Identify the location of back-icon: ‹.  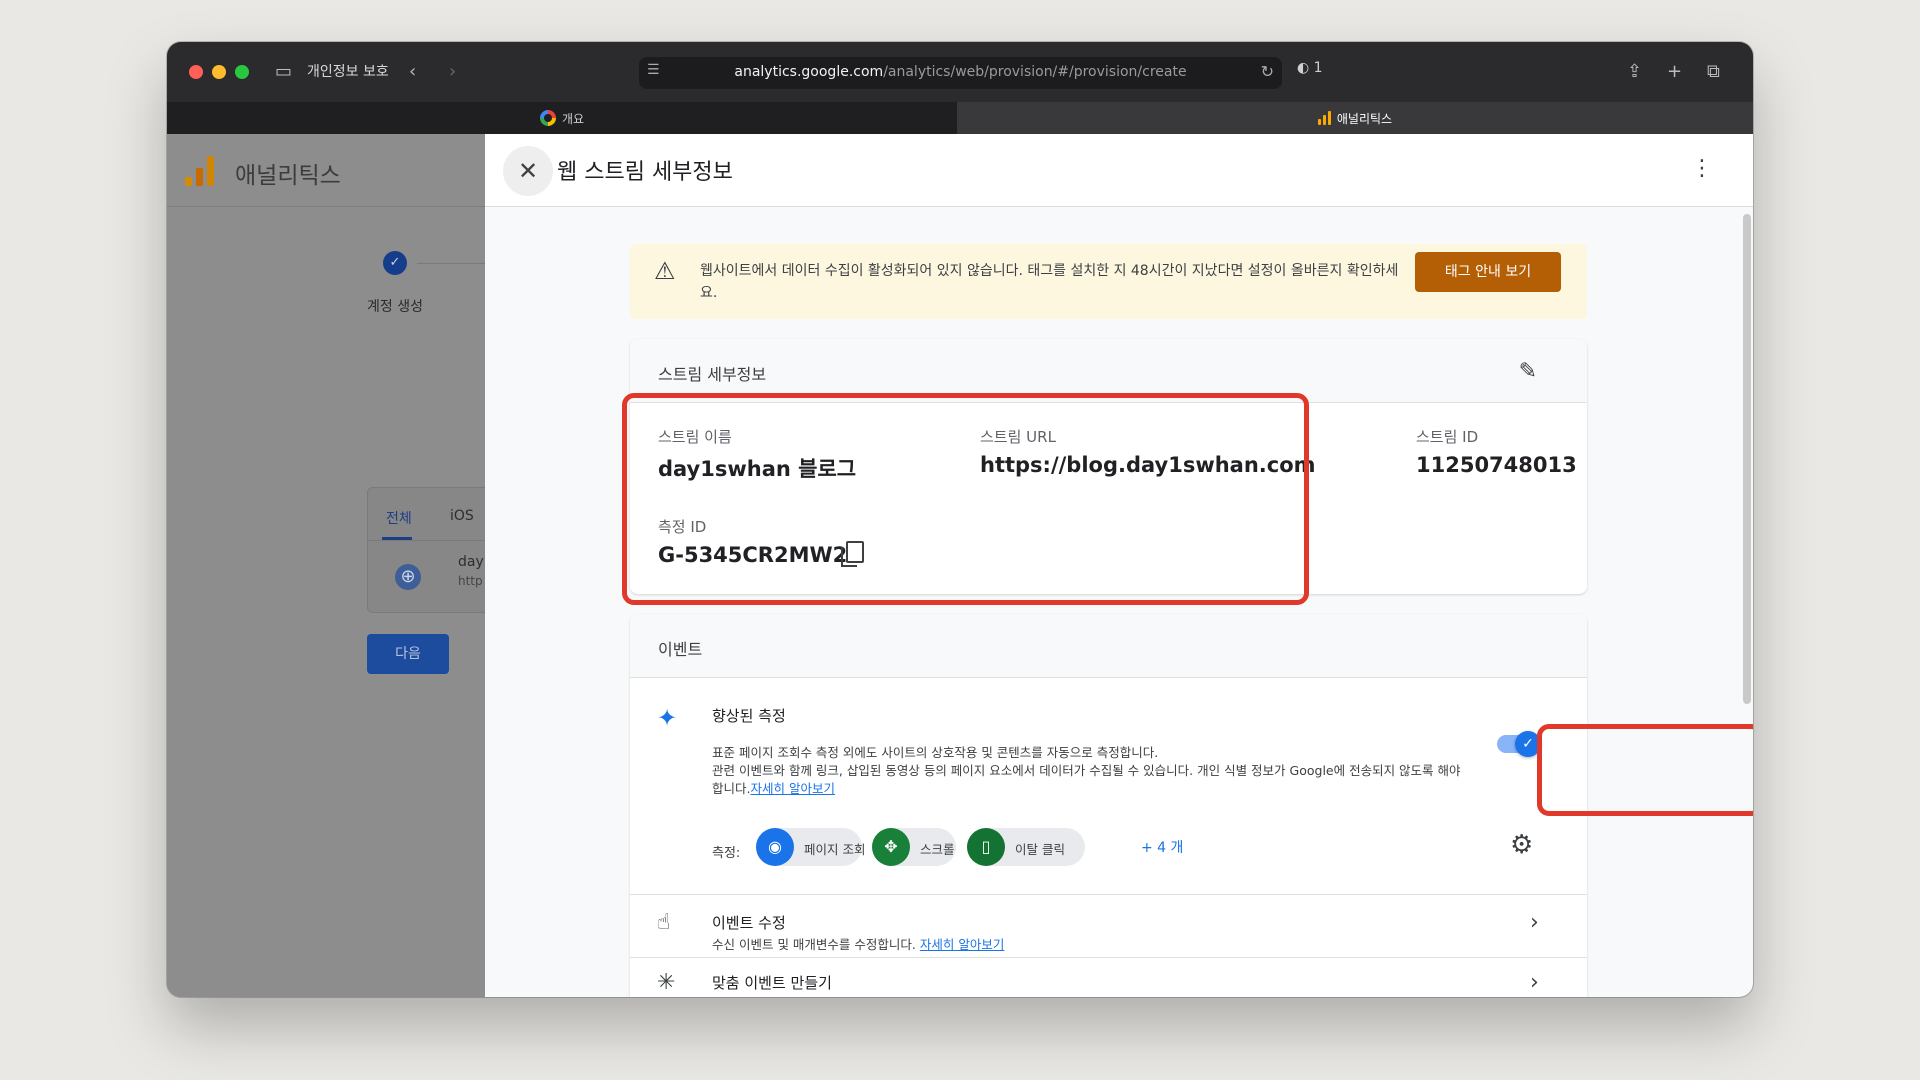
(412, 72).